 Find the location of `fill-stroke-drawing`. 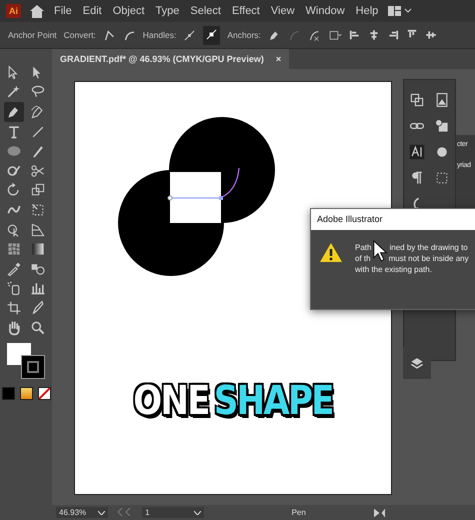

fill-stroke-drawing is located at coordinates (26, 361).